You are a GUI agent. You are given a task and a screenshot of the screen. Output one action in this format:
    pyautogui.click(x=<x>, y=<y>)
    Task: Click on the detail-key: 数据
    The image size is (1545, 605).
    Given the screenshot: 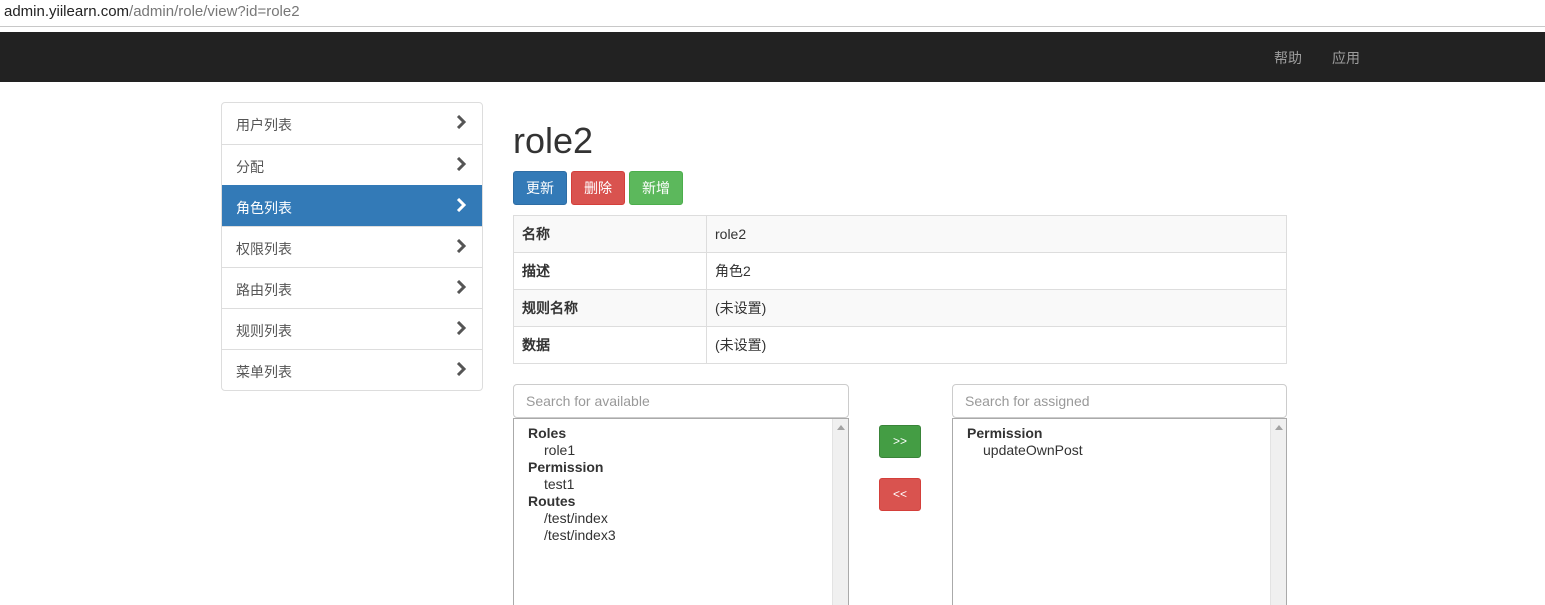 What is the action you would take?
    pyautogui.click(x=610, y=345)
    